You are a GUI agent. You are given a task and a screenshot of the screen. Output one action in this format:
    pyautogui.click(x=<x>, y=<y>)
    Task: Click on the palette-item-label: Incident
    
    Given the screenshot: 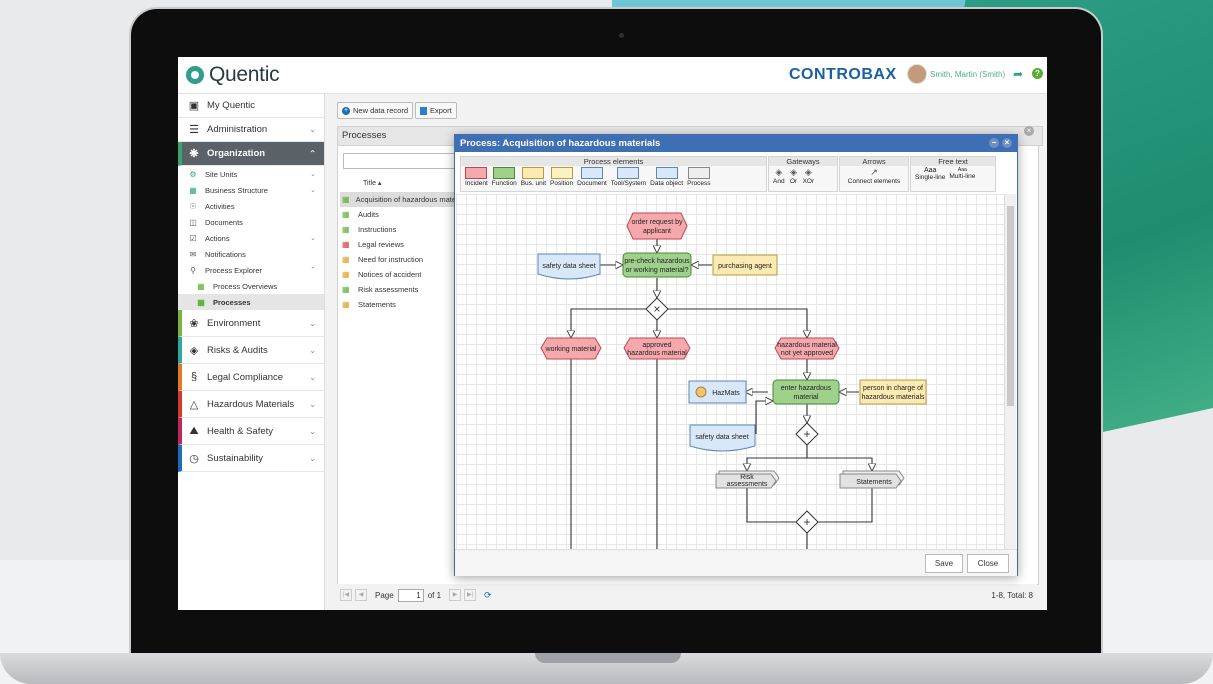 What is the action you would take?
    pyautogui.click(x=476, y=183)
    